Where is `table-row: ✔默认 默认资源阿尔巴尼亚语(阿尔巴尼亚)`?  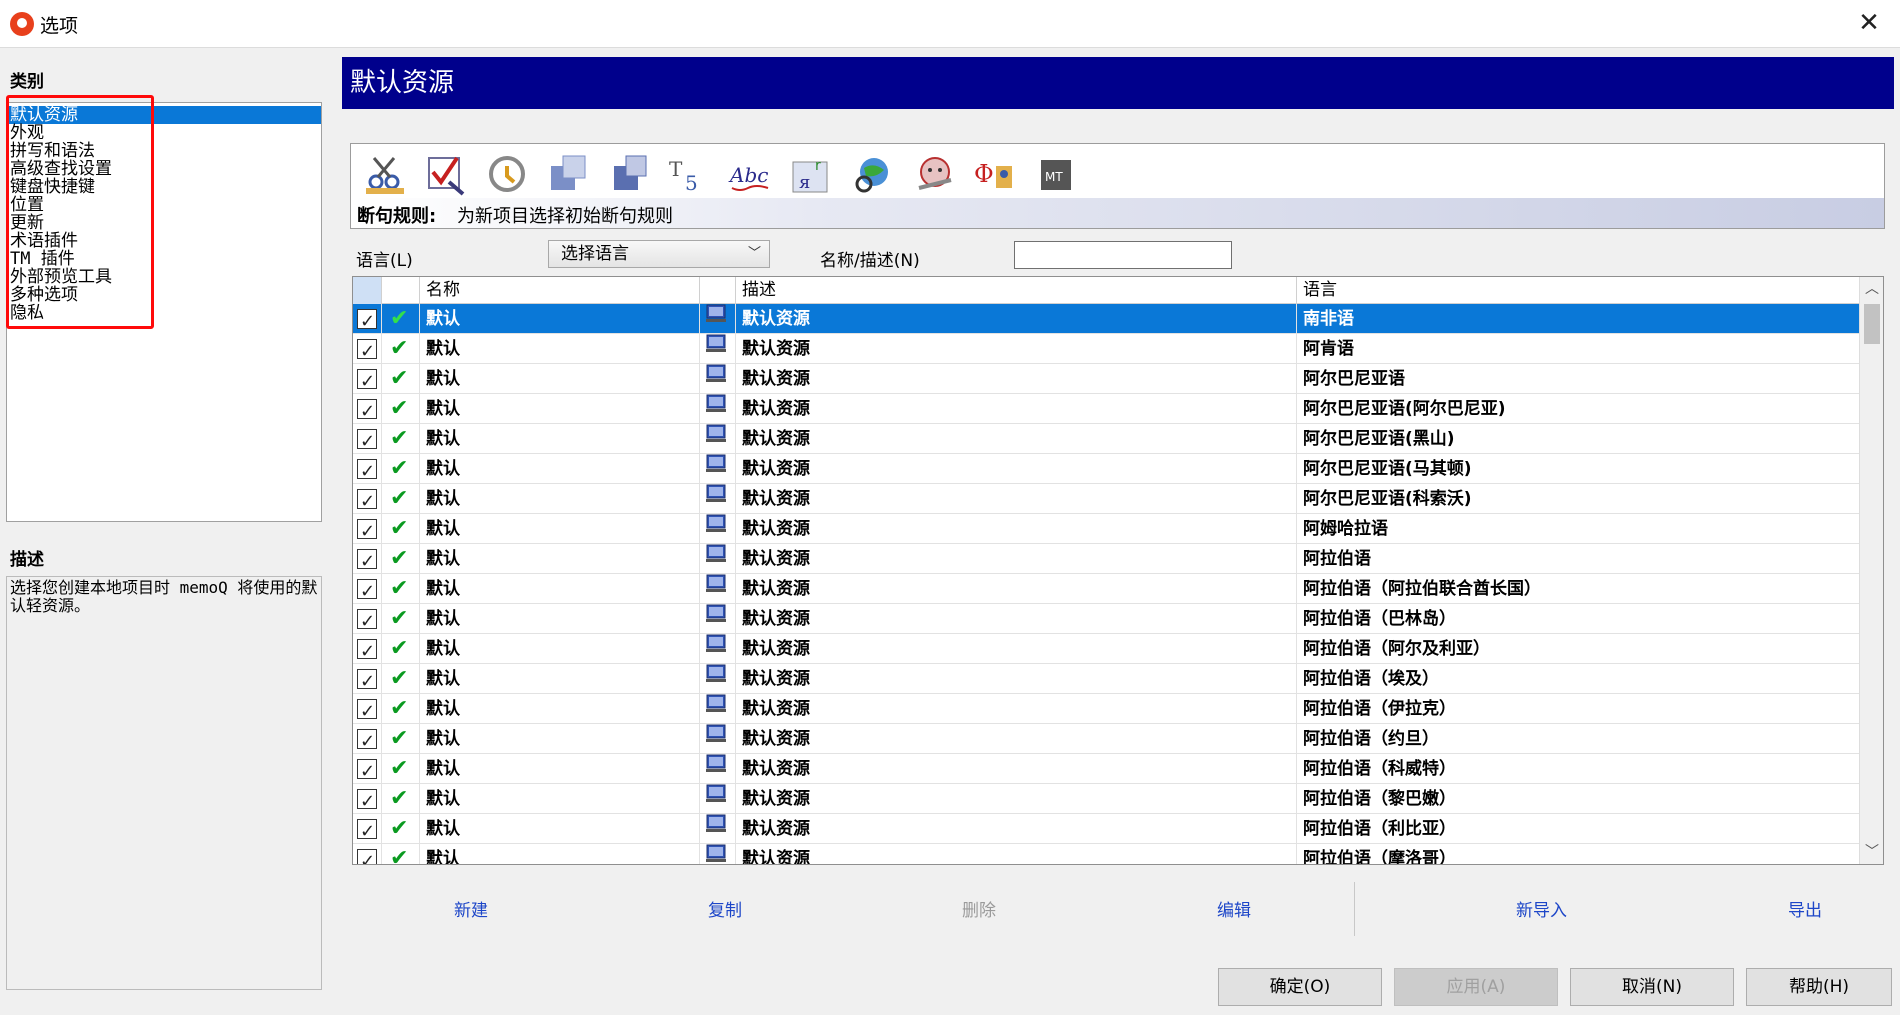 table-row: ✔默认 默认资源阿尔巴尼亚语(阿尔巴尼亚) is located at coordinates (1106, 409).